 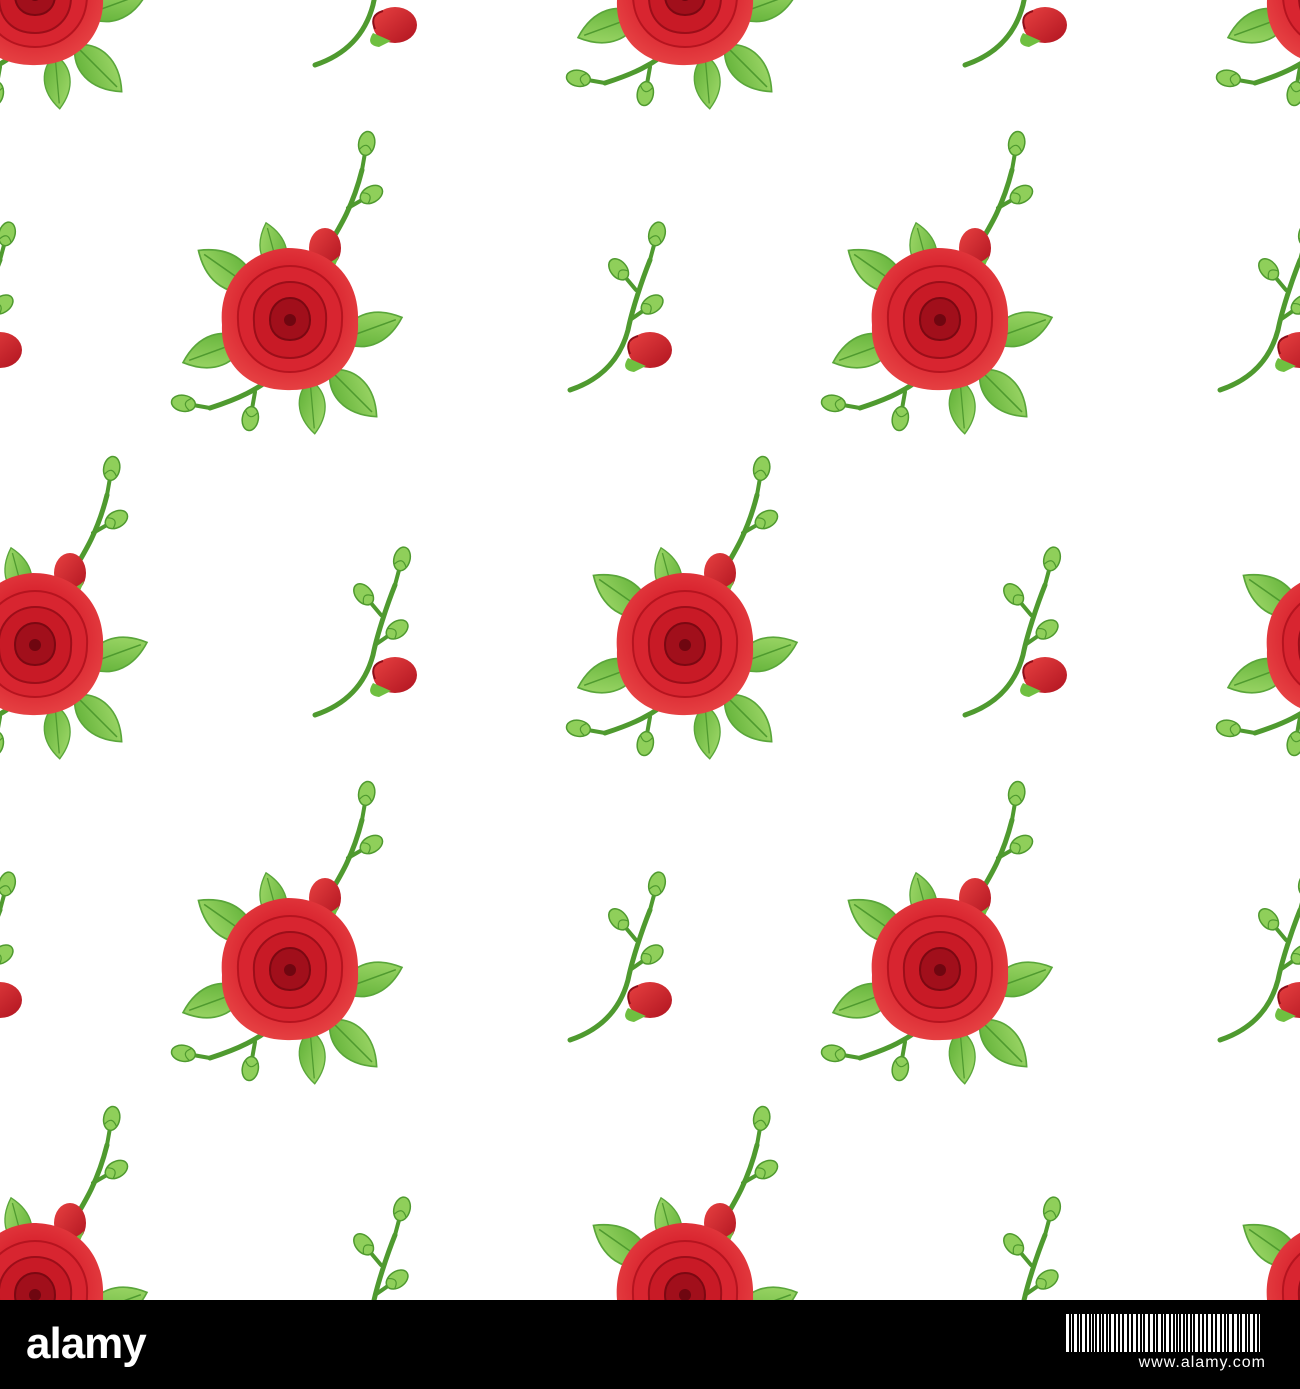 I want to click on footer-url: www.alamy.com, so click(x=1202, y=1362).